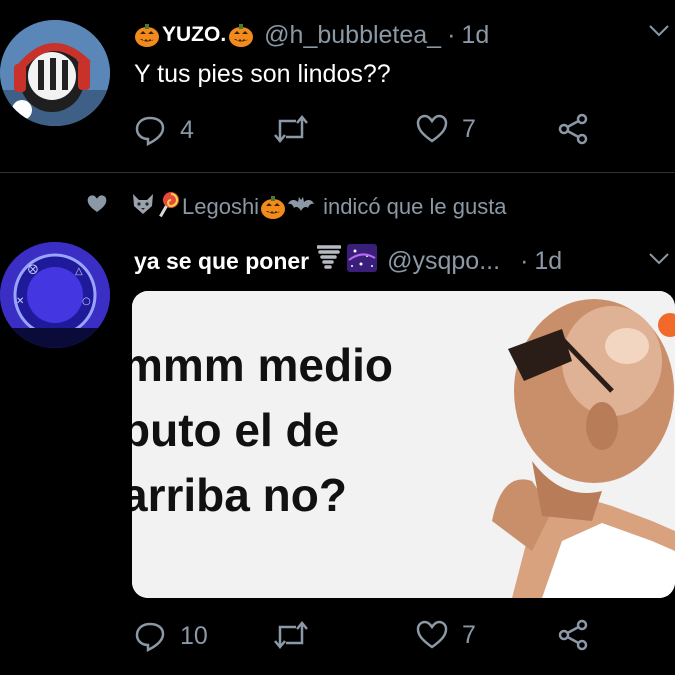 The image size is (675, 675). What do you see at coordinates (475, 35) in the screenshot?
I see `tweet-1-time: 1d` at bounding box center [475, 35].